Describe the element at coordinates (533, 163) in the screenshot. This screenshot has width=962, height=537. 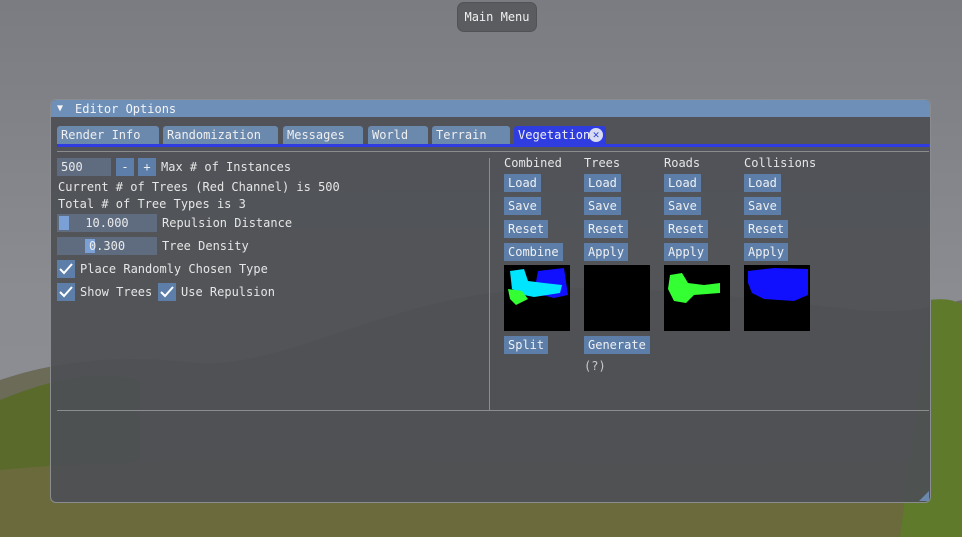
I see `combined-header: Combined` at that location.